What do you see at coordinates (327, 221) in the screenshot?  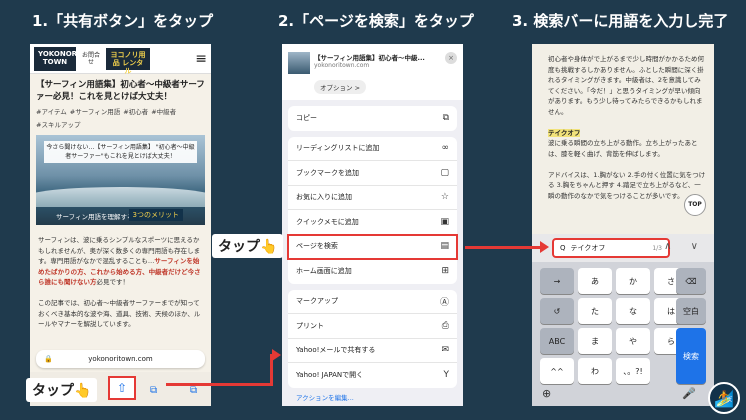 I see `menu-item-label: クイックメモに追加` at bounding box center [327, 221].